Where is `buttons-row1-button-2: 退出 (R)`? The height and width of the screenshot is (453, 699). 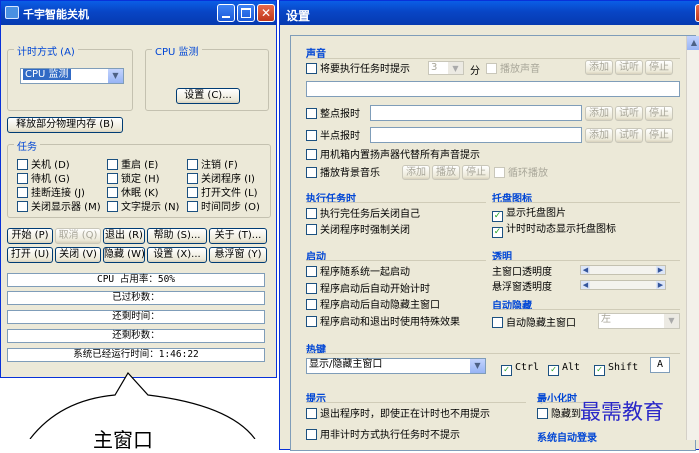 buttons-row1-button-2: 退出 (R) is located at coordinates (124, 236).